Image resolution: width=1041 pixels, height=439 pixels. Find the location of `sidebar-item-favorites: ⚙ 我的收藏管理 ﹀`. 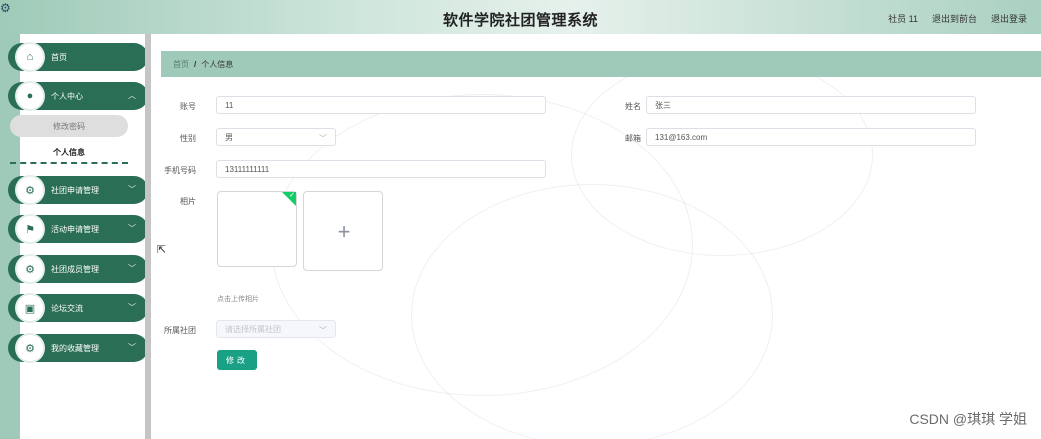

sidebar-item-favorites: ⚙ 我的收藏管理 ﹀ is located at coordinates (78, 348).